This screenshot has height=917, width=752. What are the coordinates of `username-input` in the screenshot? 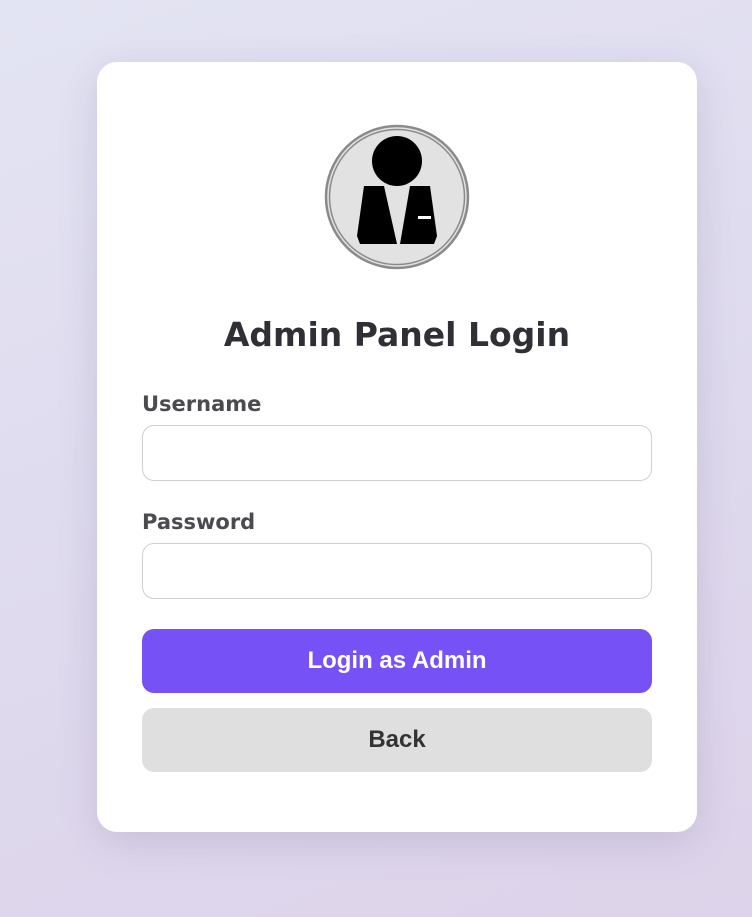 It's located at (397, 453).